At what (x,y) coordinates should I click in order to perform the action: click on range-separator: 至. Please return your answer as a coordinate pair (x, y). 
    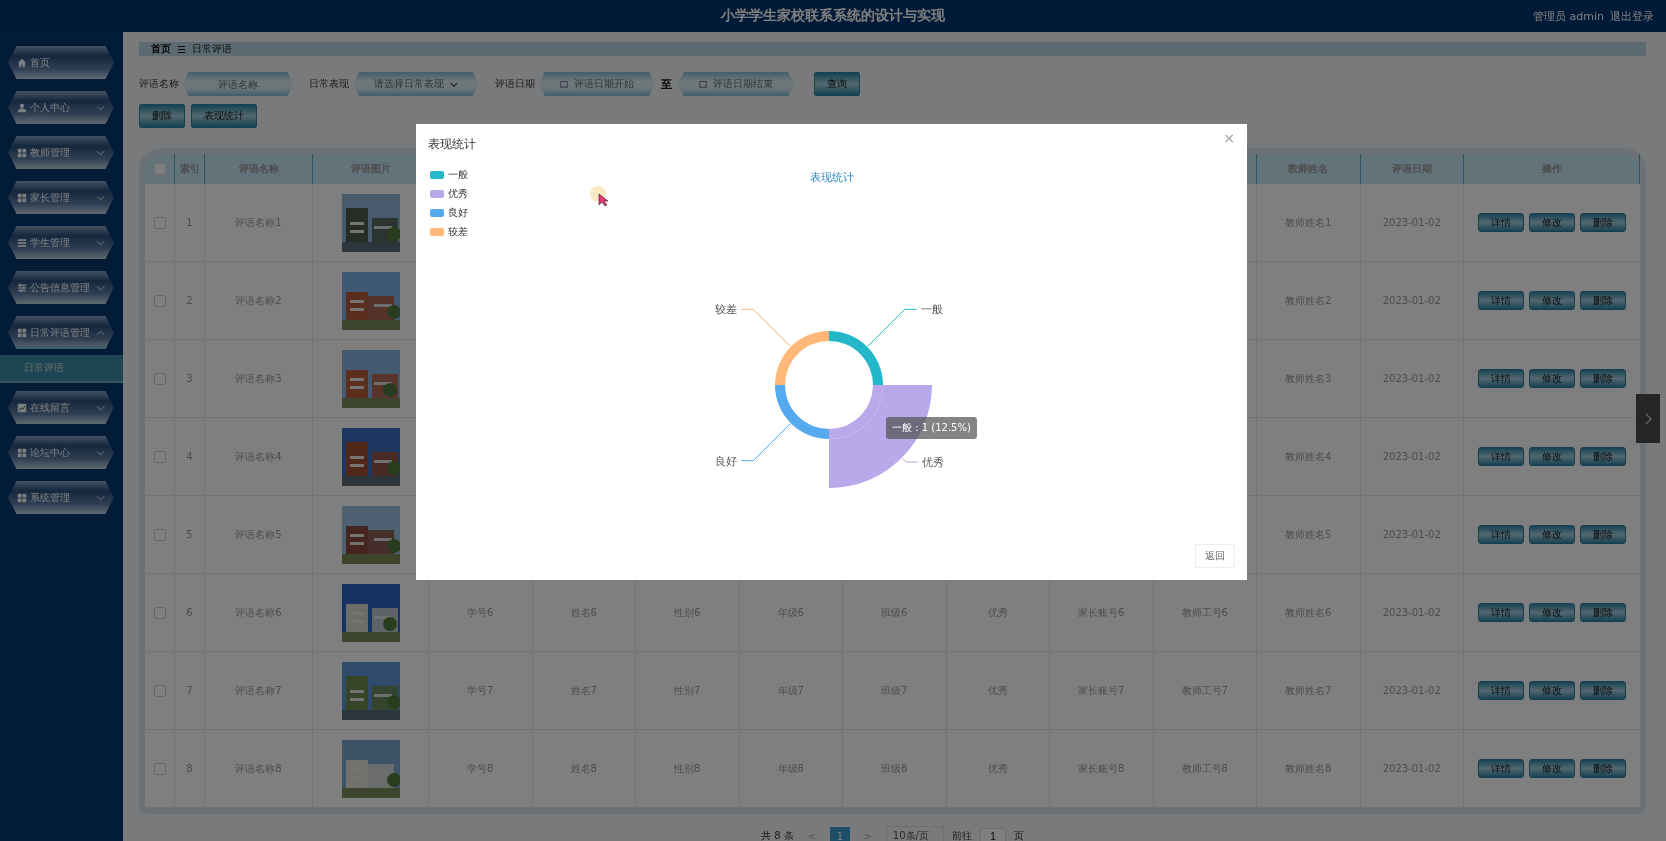
    Looking at the image, I should click on (666, 84).